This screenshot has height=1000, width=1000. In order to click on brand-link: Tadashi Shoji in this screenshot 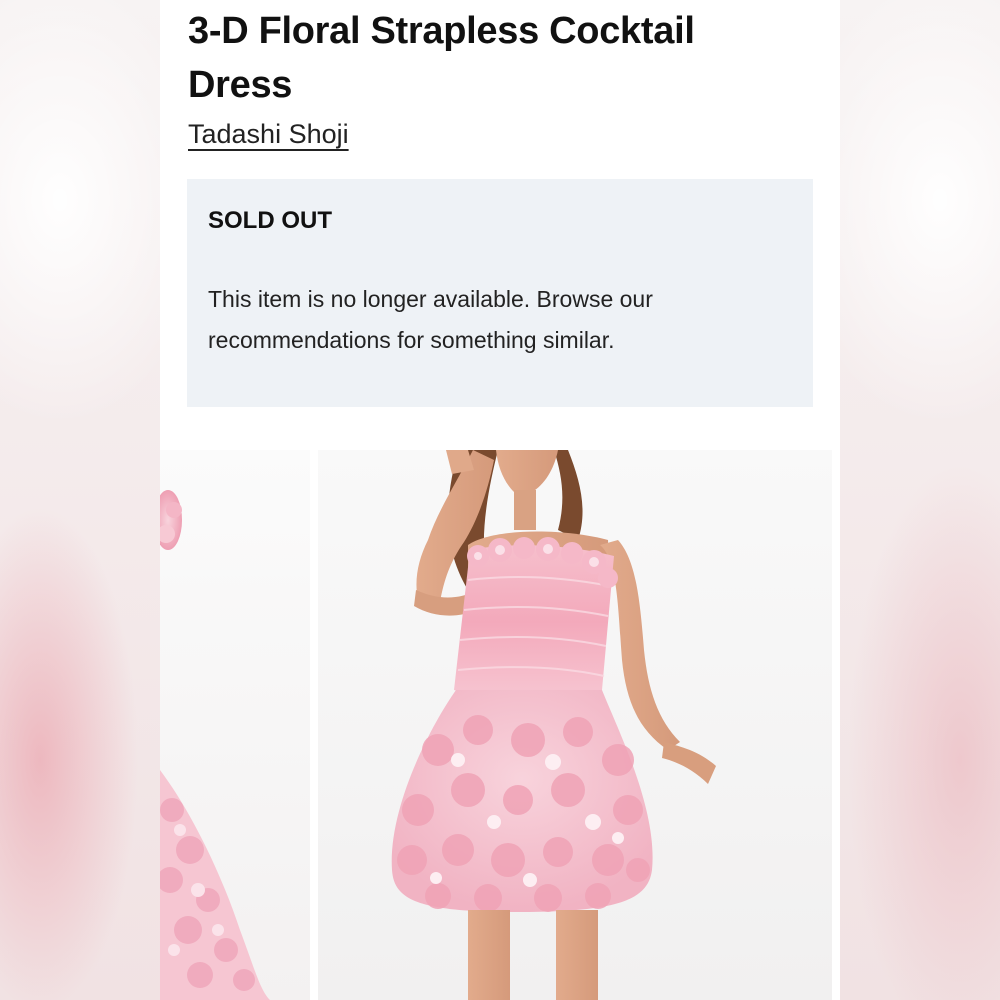, I will do `click(268, 134)`.